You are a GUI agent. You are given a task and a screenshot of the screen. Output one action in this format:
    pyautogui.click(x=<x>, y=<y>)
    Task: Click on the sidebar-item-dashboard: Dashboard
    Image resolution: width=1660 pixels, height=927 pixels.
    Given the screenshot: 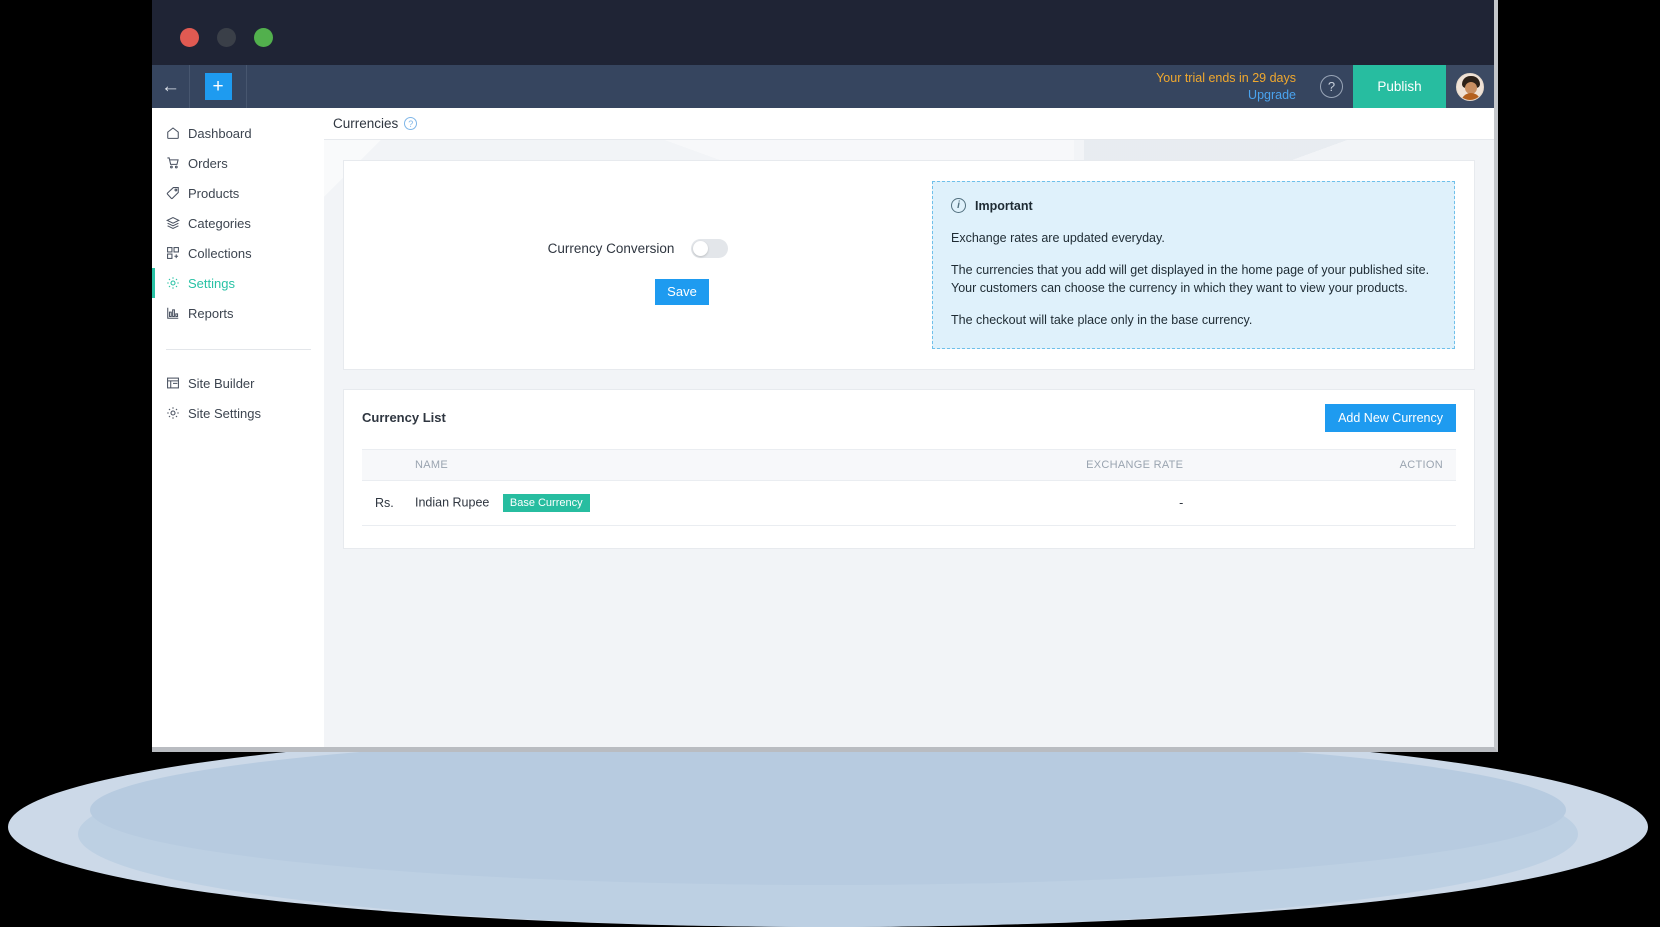 What is the action you would take?
    pyautogui.click(x=238, y=133)
    